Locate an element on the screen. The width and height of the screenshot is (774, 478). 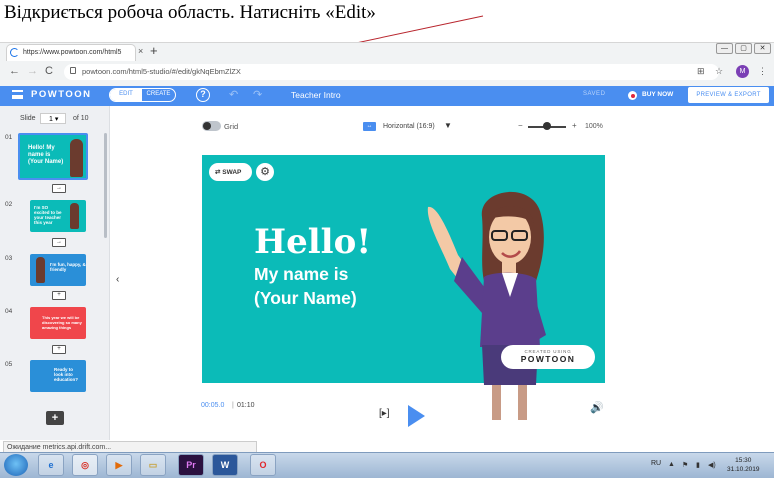
slide-number: 02 is located at coordinates (9, 204).